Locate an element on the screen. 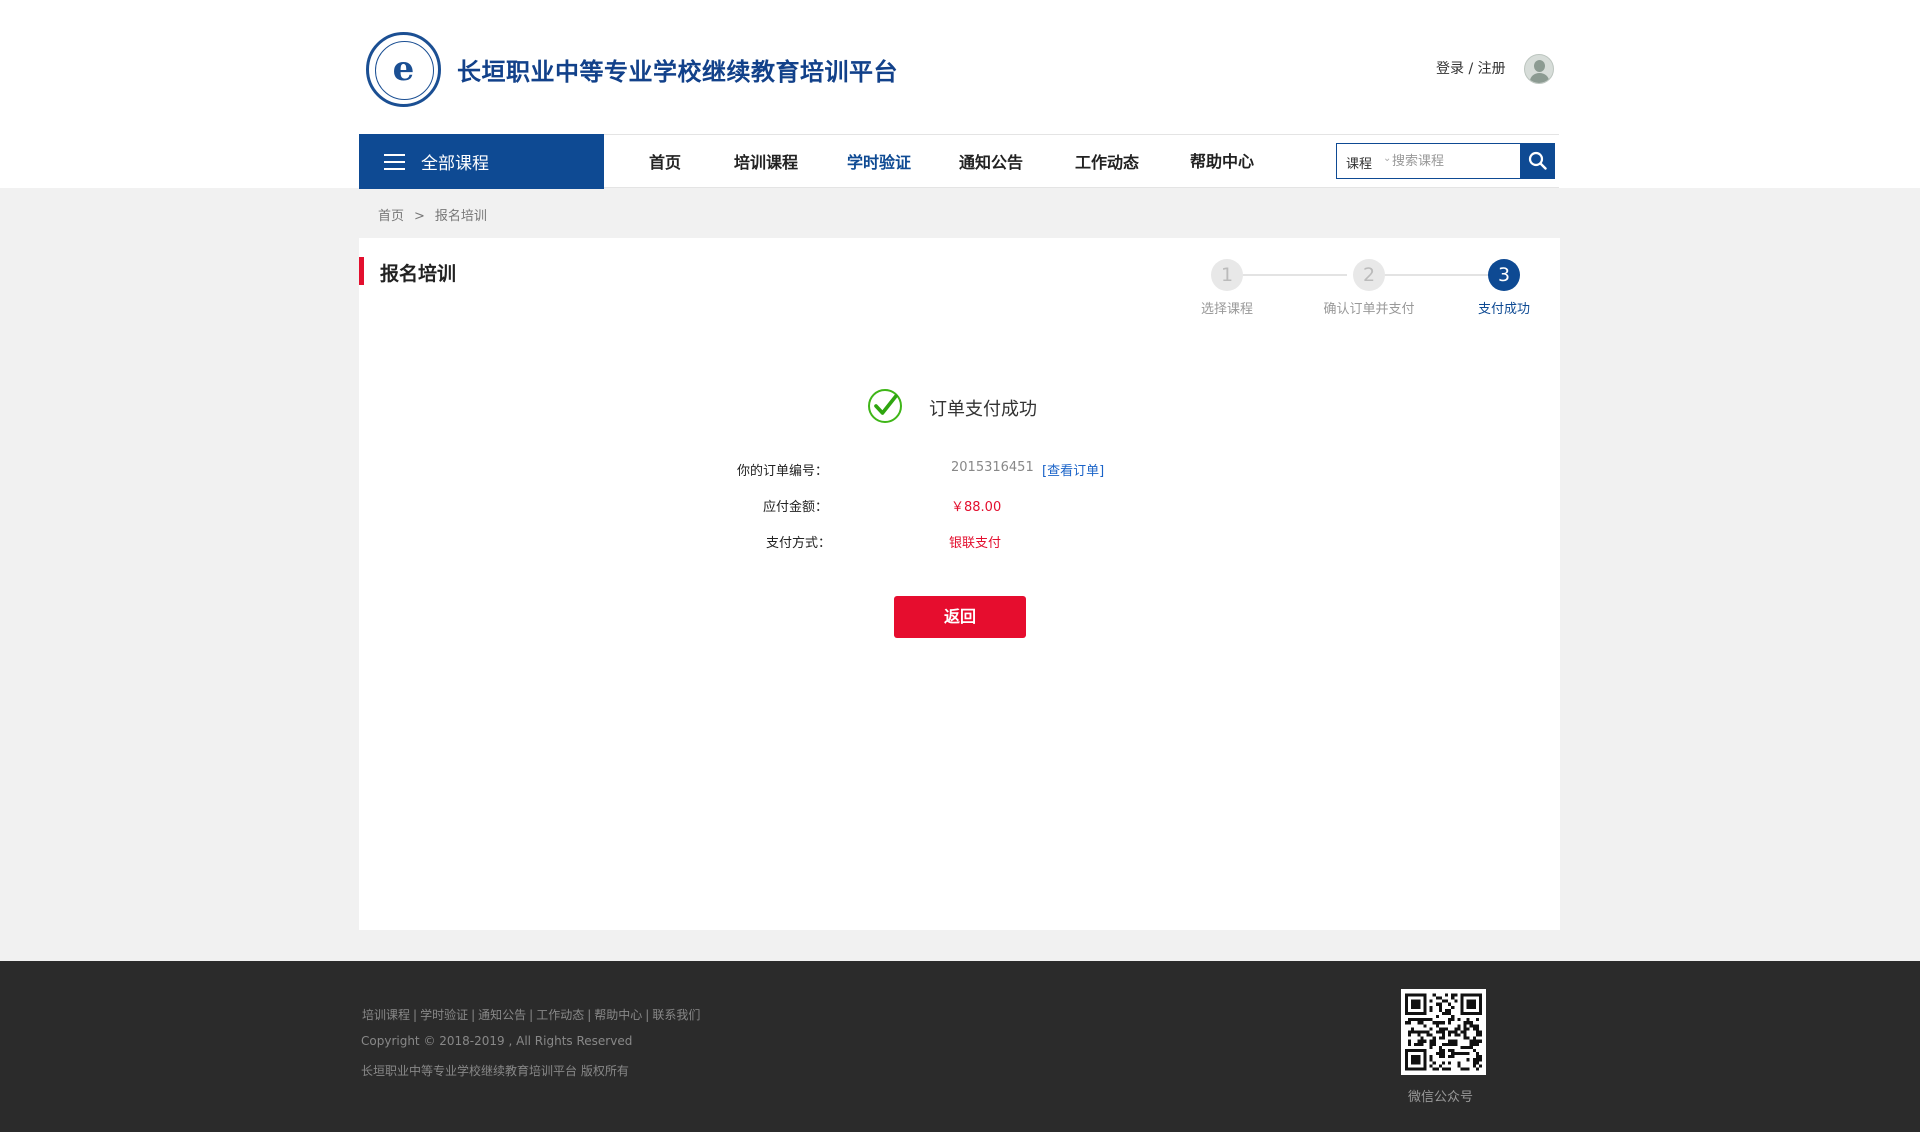  view-order-link: [查看订单] is located at coordinates (1073, 469).